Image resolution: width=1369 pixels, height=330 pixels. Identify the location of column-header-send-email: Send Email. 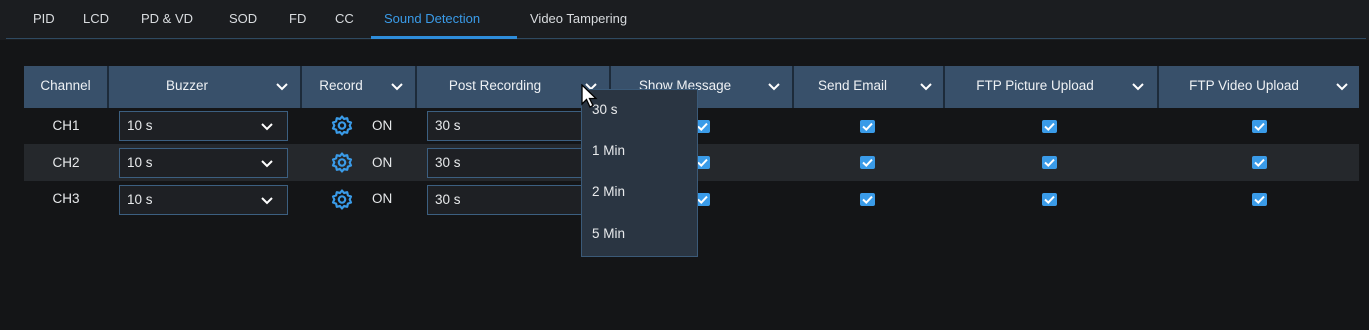
(852, 87).